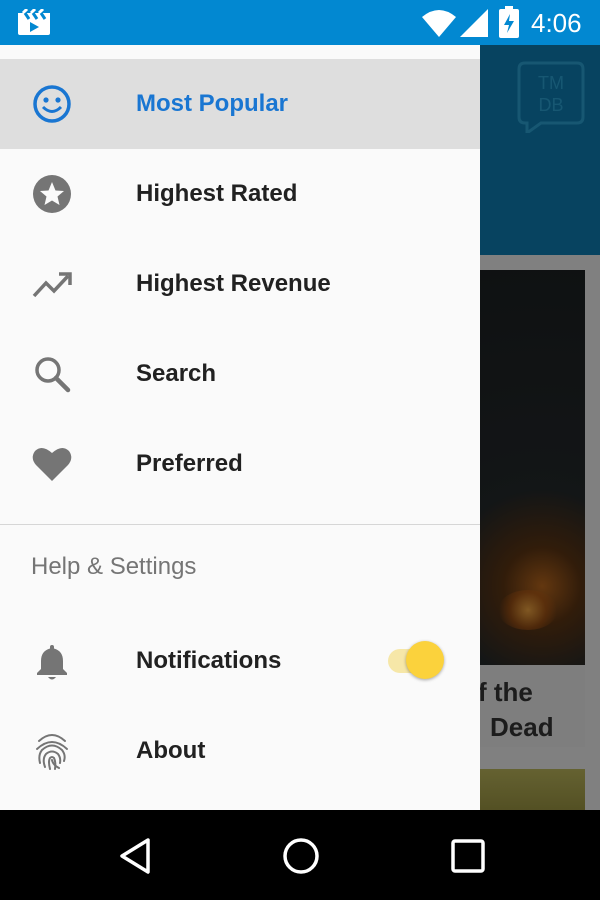  What do you see at coordinates (468, 856) in the screenshot?
I see `recents-icon` at bounding box center [468, 856].